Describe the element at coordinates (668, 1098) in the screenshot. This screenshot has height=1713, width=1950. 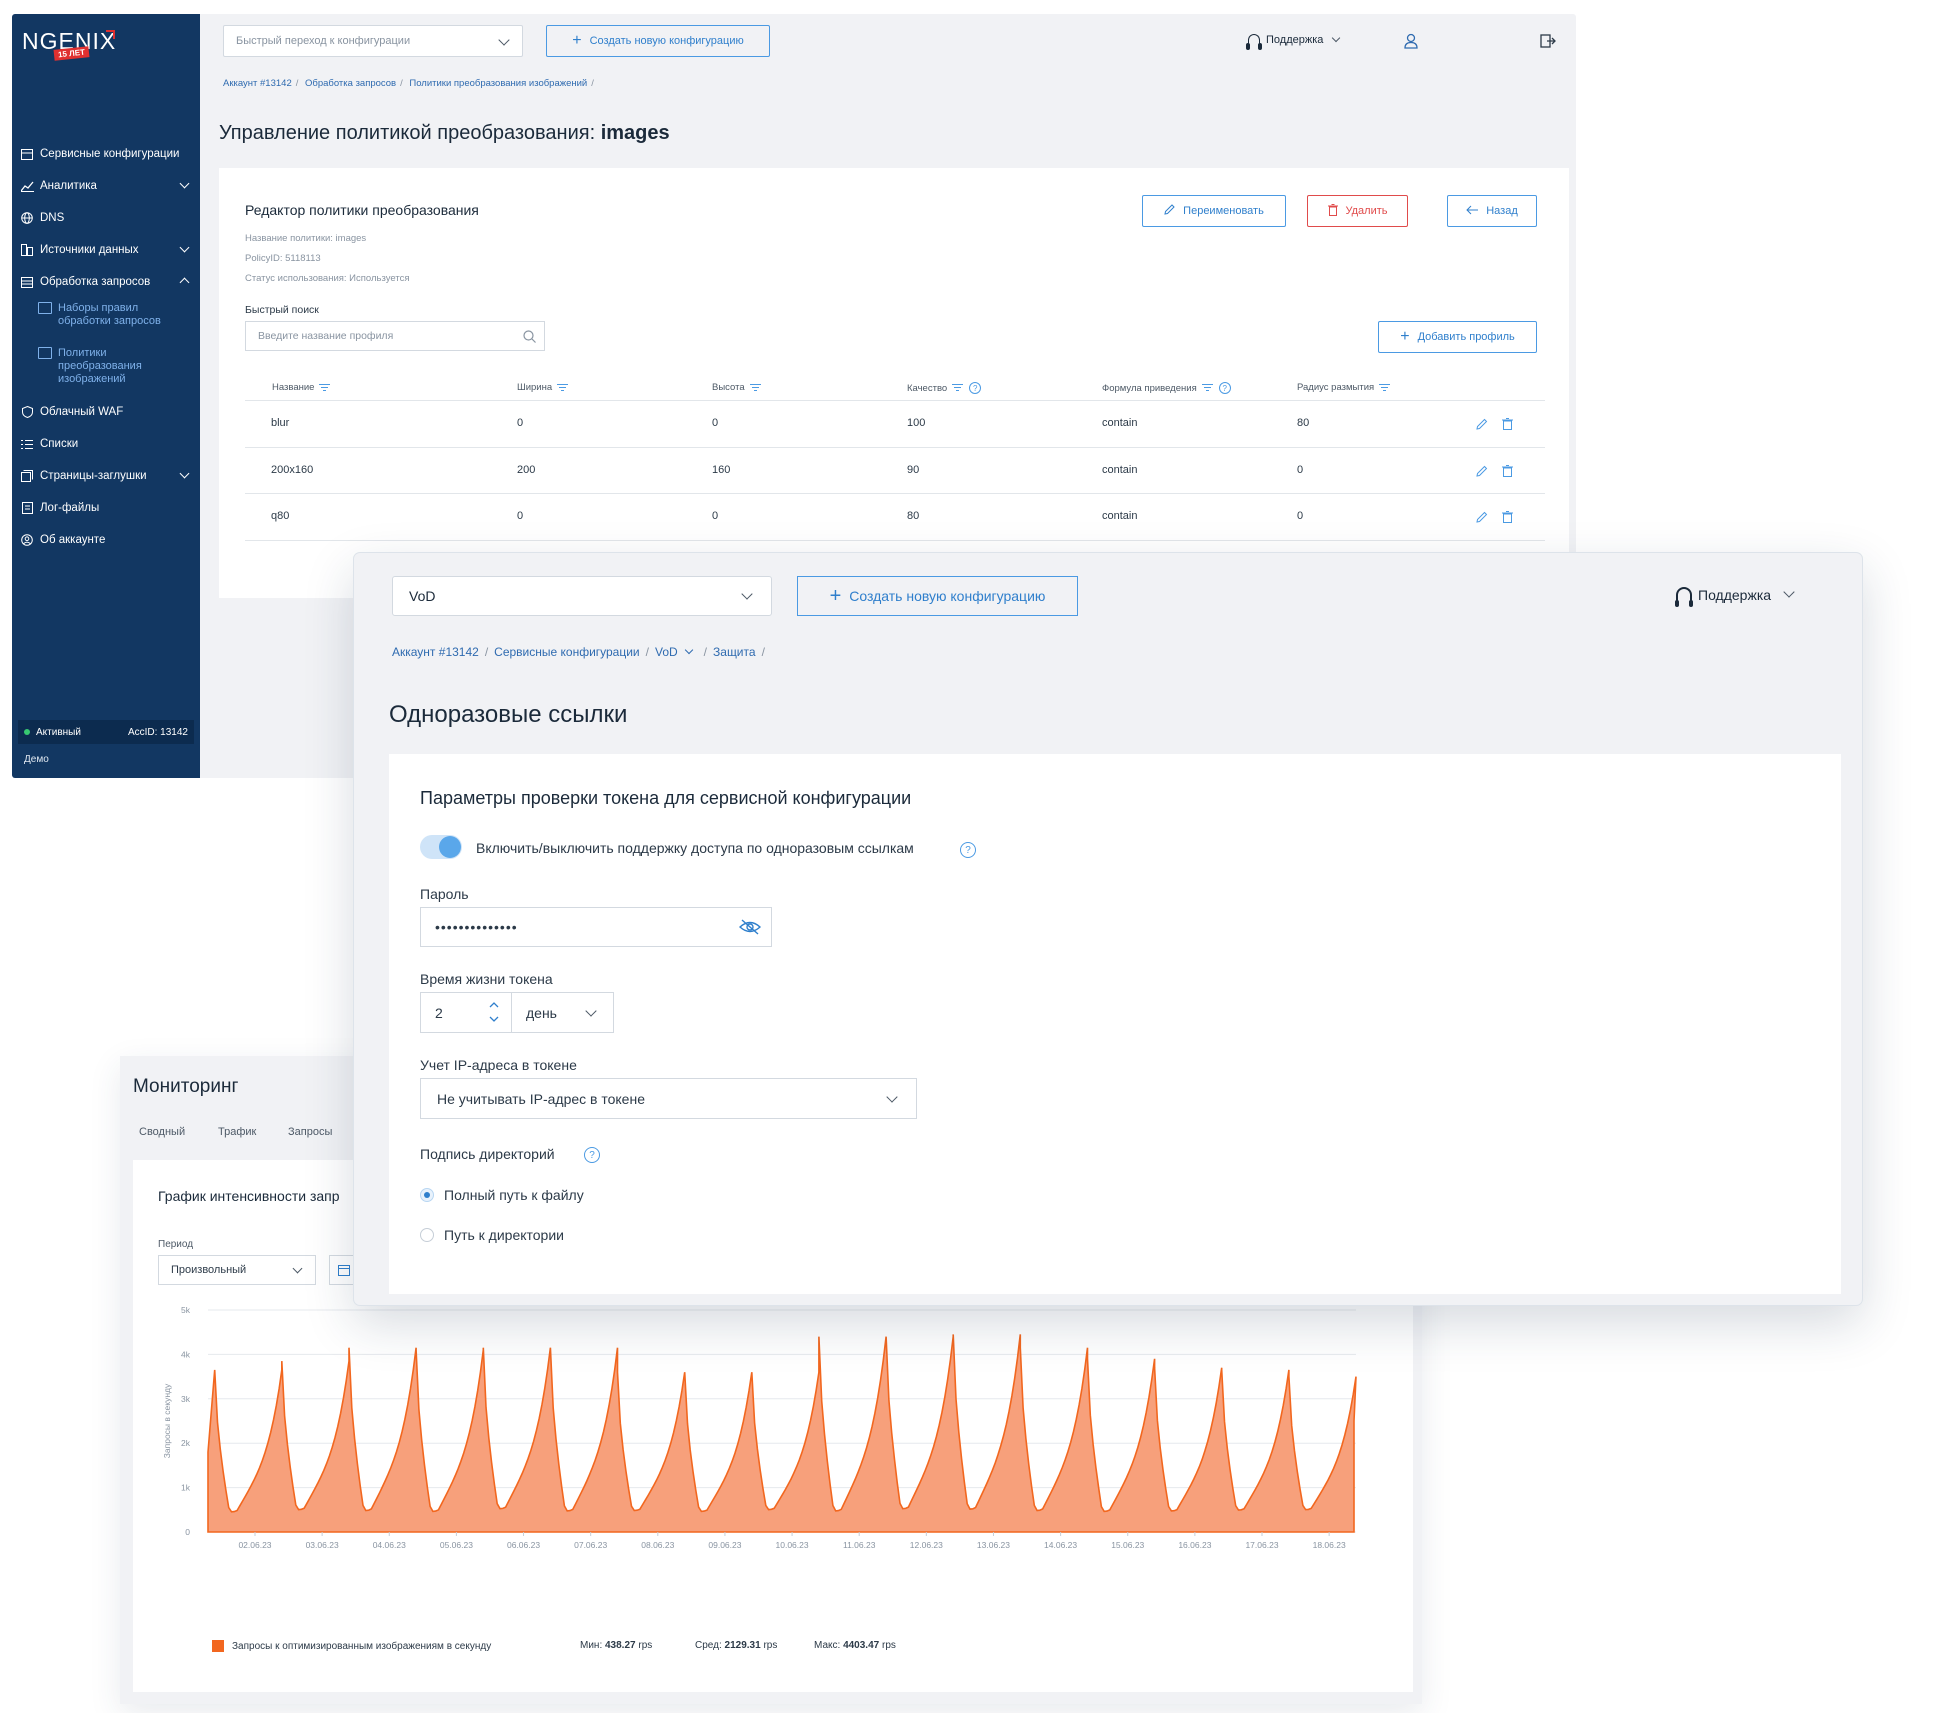
I see `ip-mode-select: Не учитывать IP-адрес в токене` at that location.